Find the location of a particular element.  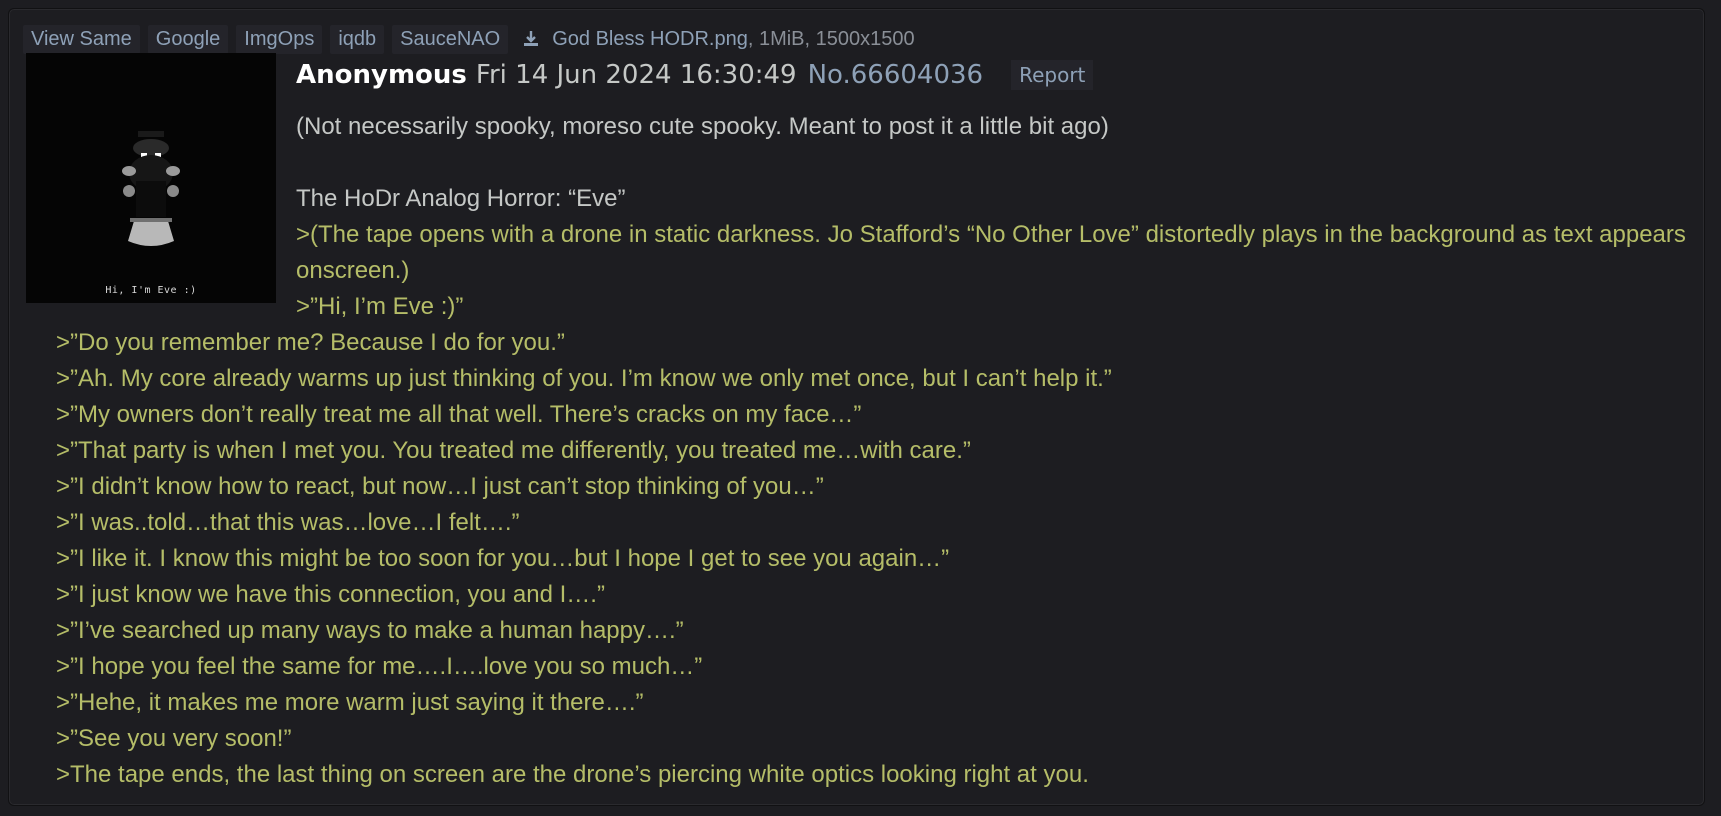

view-same-link: View Same is located at coordinates (81, 39).